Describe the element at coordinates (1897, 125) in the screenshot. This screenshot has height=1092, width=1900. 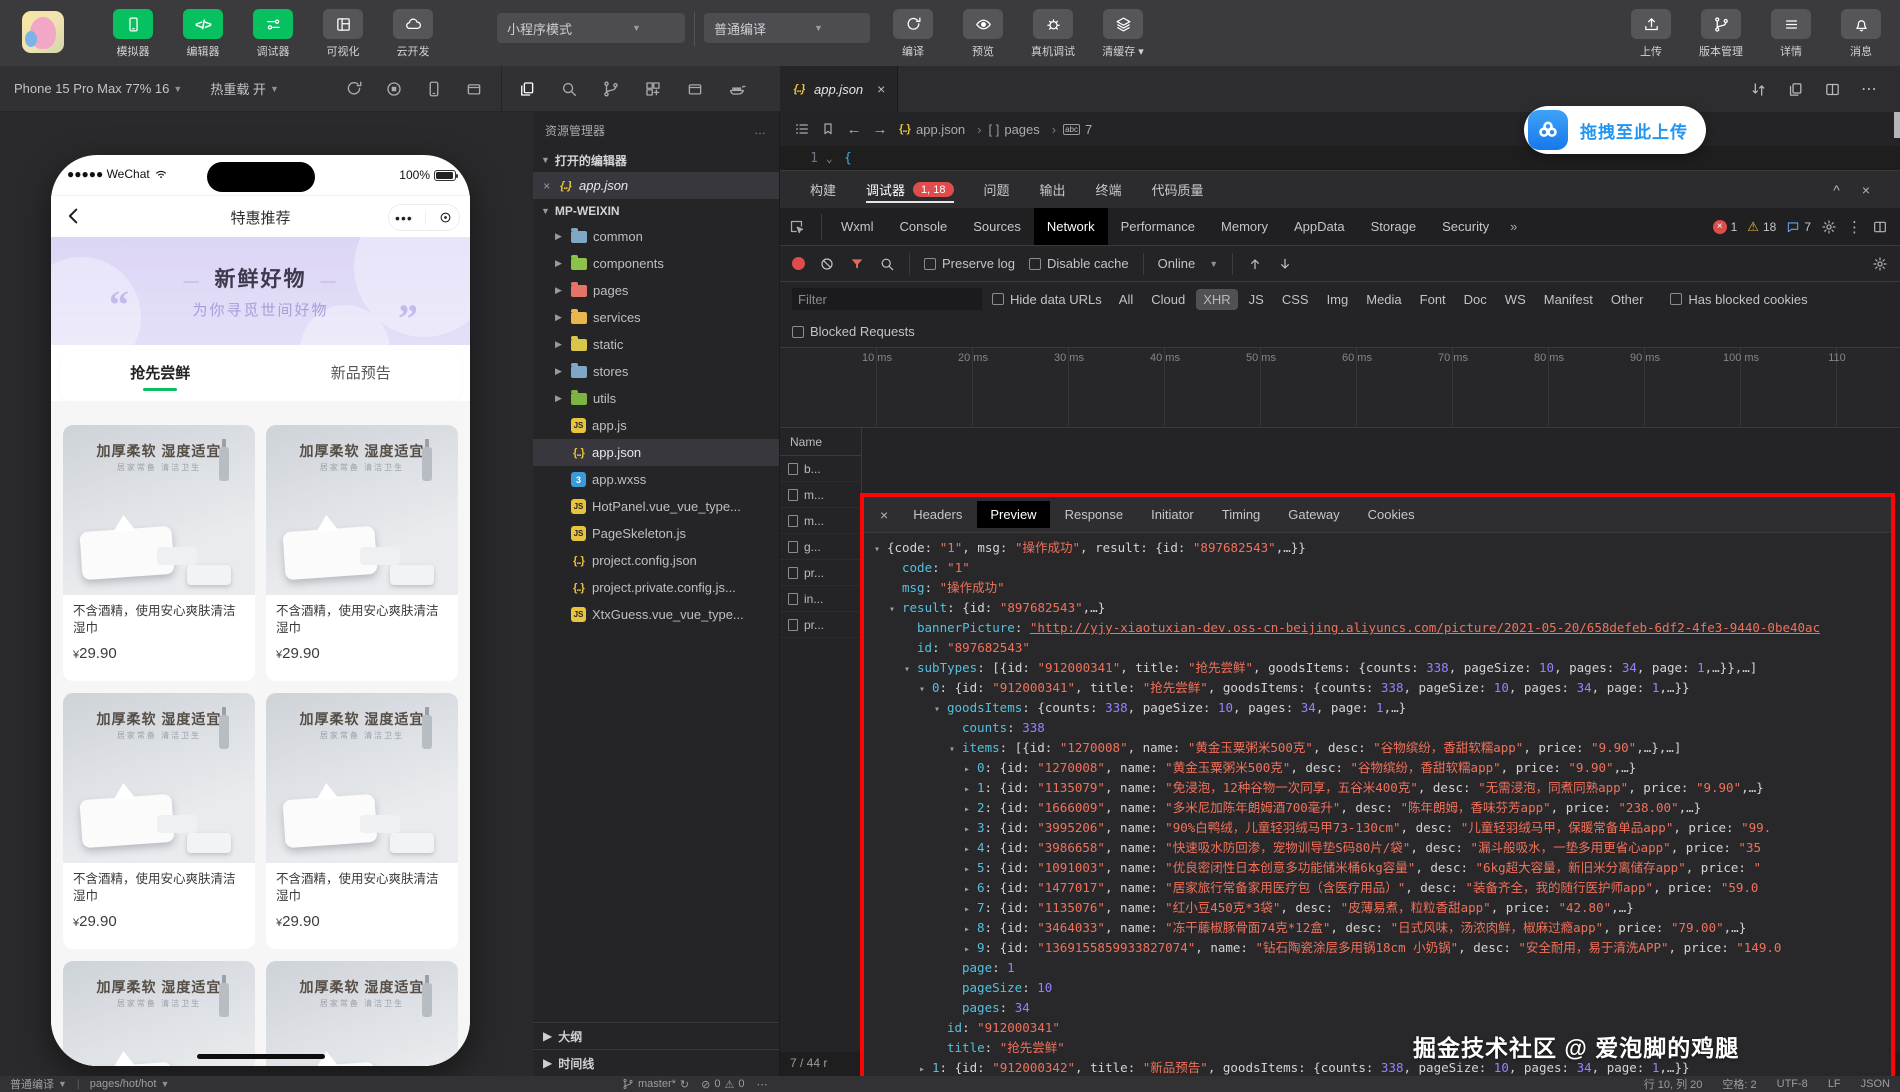
I see `editor-scrollbar` at that location.